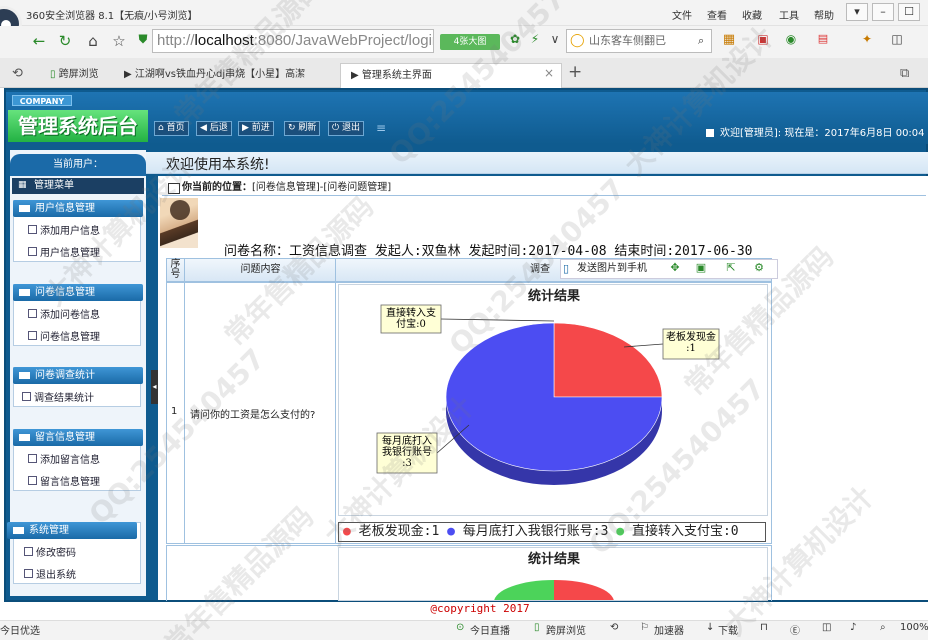  I want to click on search-icon: ⌕, so click(701, 41).